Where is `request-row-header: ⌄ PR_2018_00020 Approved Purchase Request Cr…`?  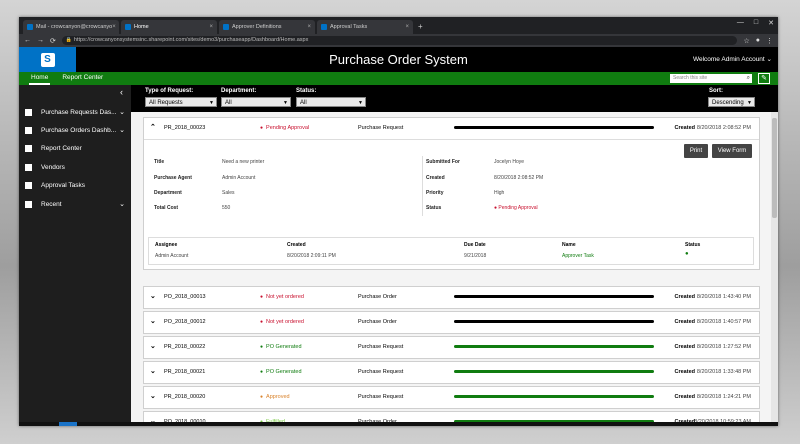
request-row-header: ⌄ PR_2018_00020 Approved Purchase Request Cr… is located at coordinates (451, 397).